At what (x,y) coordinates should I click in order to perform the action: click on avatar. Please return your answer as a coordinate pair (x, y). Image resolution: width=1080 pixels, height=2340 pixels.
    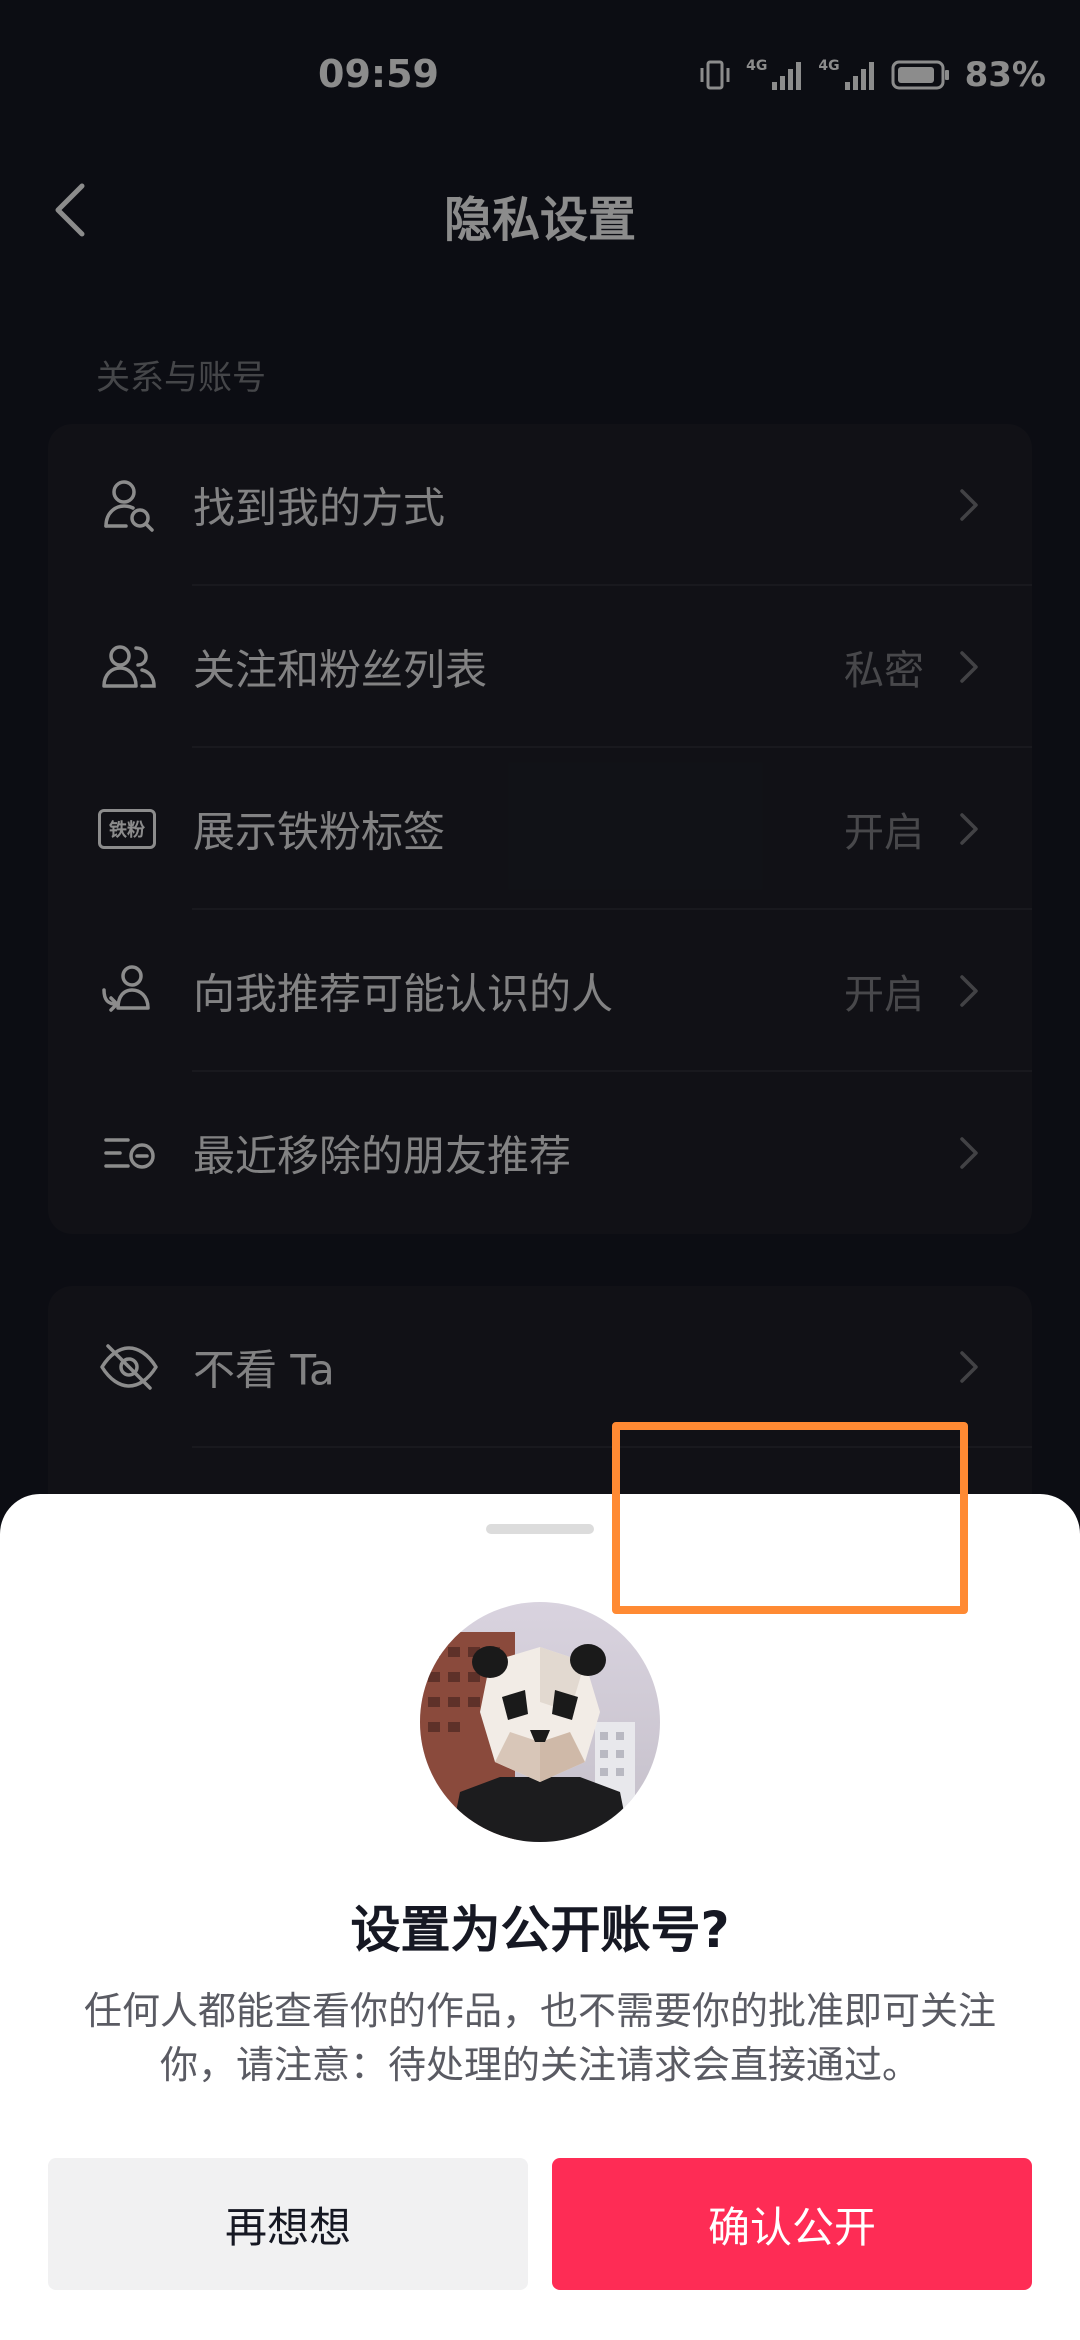
    Looking at the image, I should click on (540, 1722).